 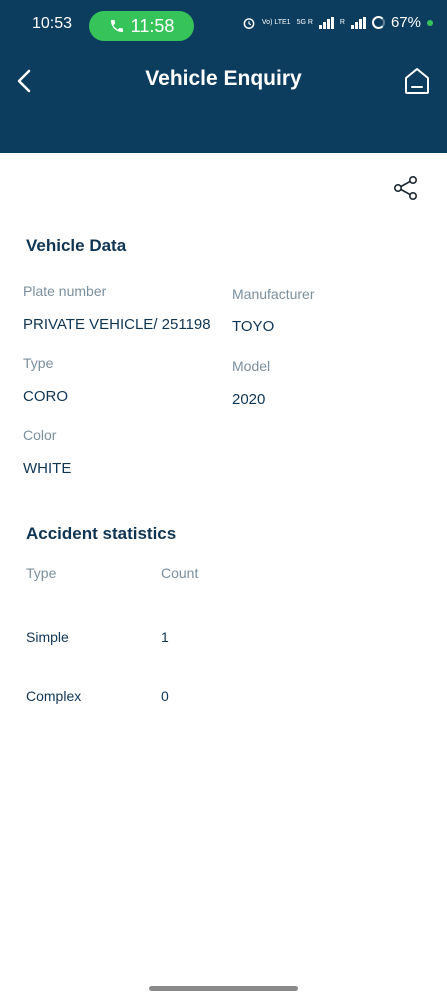 What do you see at coordinates (223, 25) in the screenshot?
I see `status-bar: 10:53 11:58 Vo) LTE1 5G R R 67%` at bounding box center [223, 25].